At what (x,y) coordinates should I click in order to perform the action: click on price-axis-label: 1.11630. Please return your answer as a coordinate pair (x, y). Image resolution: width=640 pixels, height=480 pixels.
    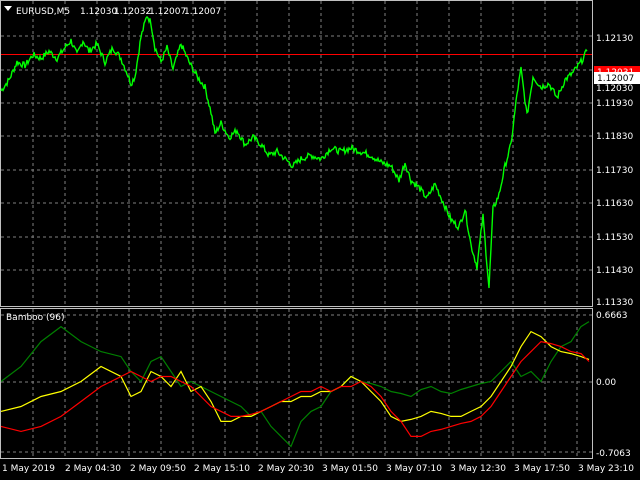
    Looking at the image, I should click on (614, 204).